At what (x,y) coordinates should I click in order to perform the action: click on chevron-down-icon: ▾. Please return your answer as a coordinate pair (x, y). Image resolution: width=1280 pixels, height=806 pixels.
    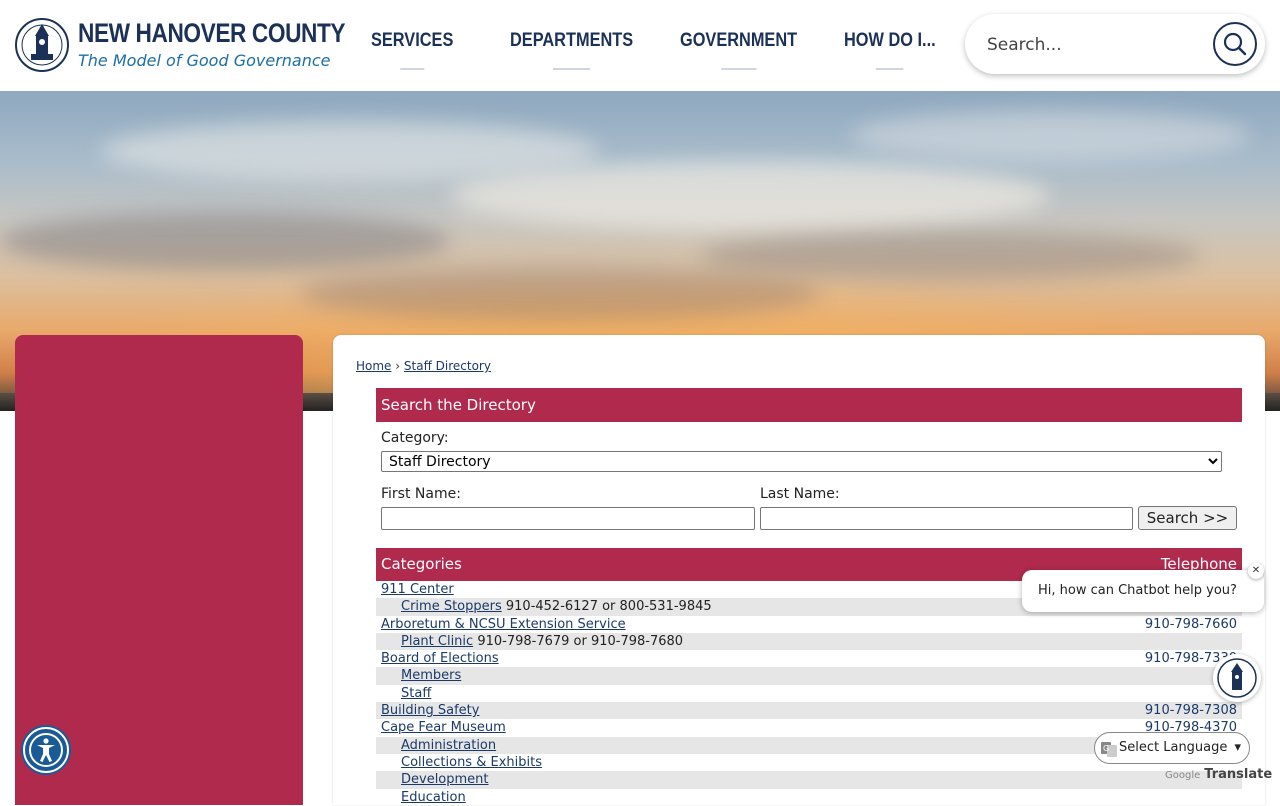
    Looking at the image, I should click on (1237, 747).